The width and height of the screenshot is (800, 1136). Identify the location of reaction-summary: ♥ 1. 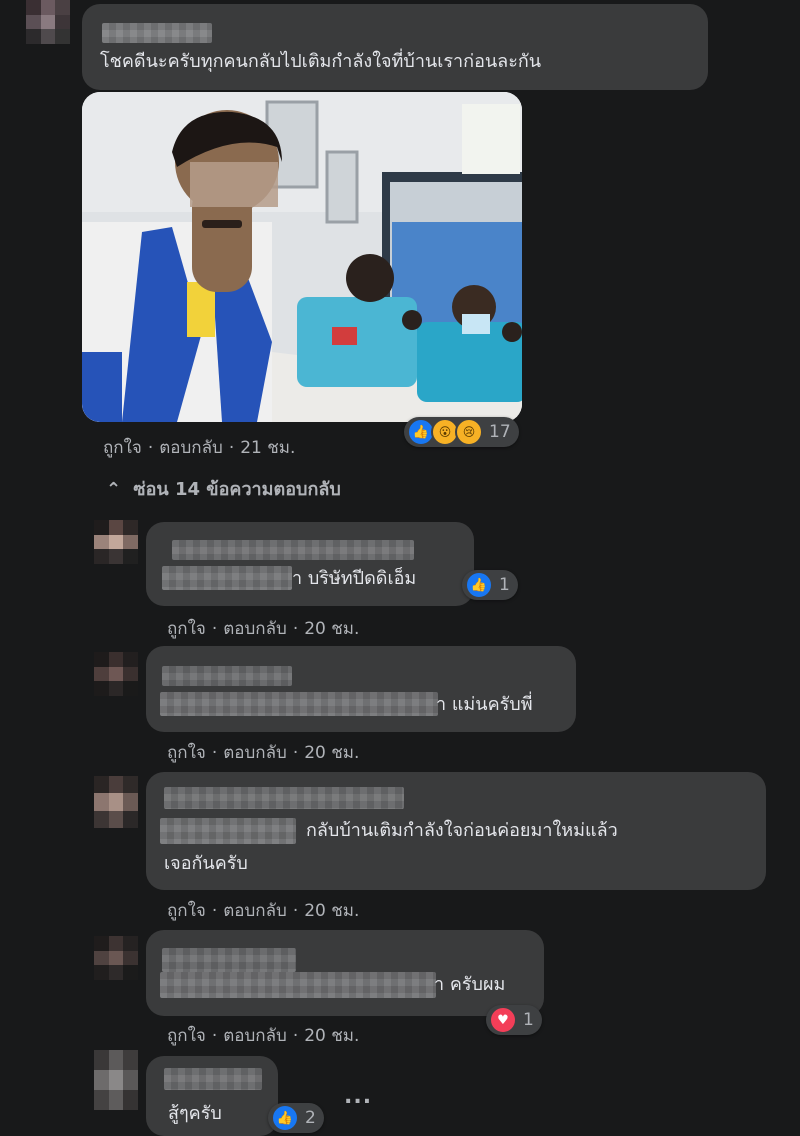
(514, 1020).